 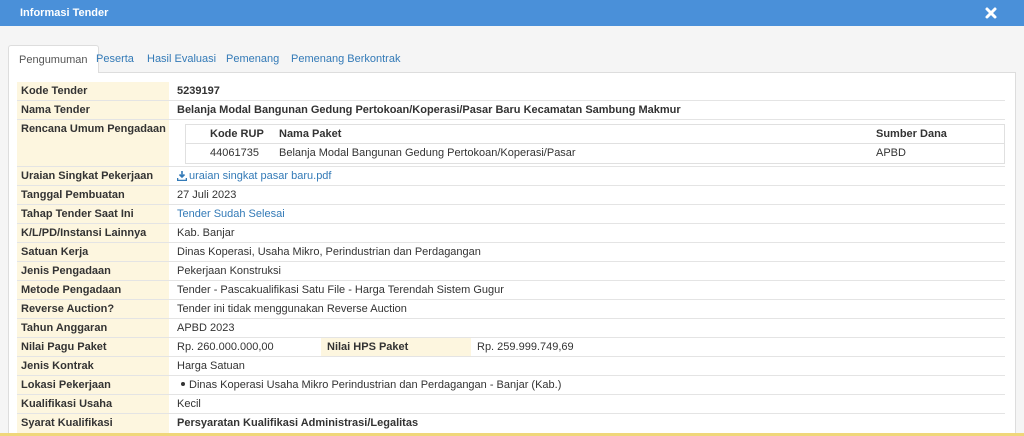 What do you see at coordinates (991, 13) in the screenshot?
I see `close-icon` at bounding box center [991, 13].